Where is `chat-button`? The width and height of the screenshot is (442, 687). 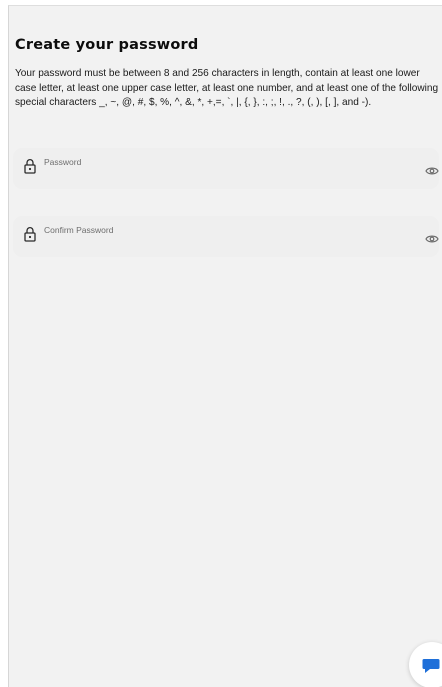
chat-button is located at coordinates (425, 664).